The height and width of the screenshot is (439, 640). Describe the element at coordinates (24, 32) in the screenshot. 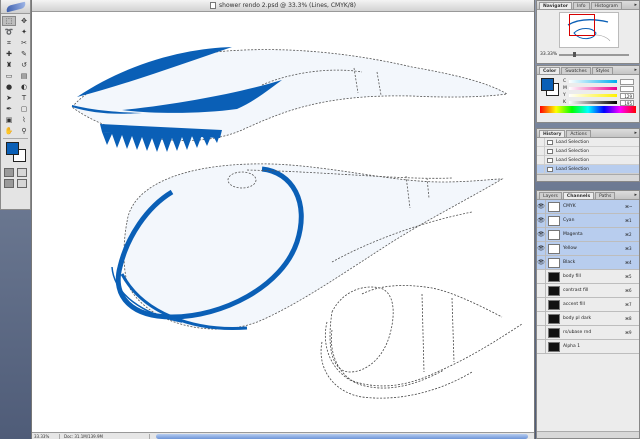

I see `magic-wand-icon: ✦` at that location.